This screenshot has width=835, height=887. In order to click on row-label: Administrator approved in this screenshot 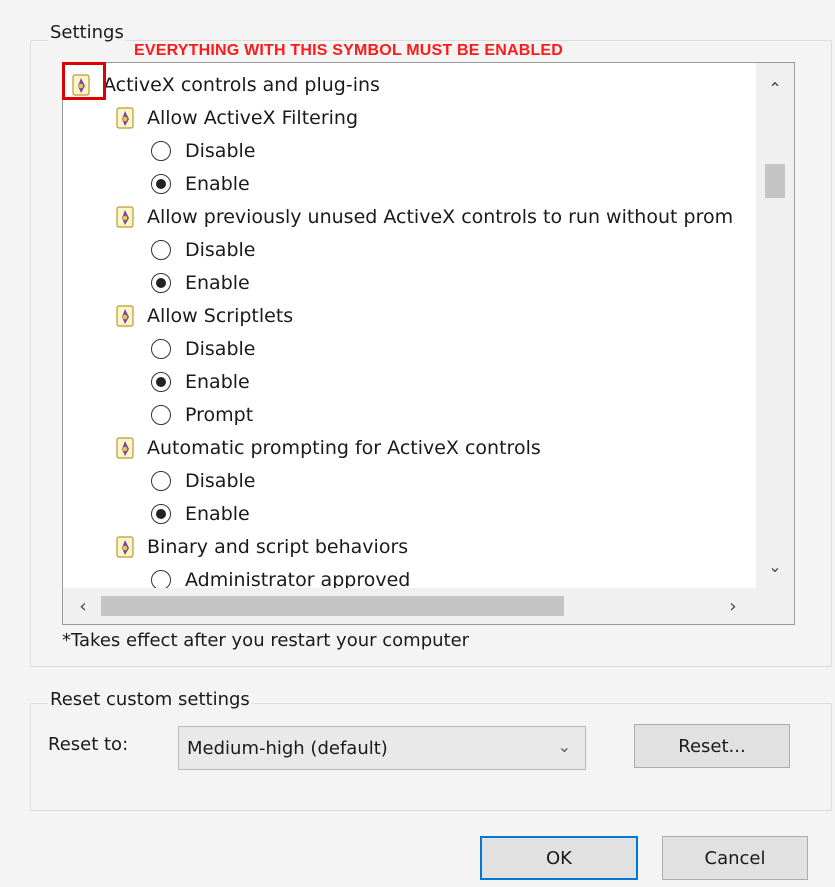, I will do `click(298, 578)`.